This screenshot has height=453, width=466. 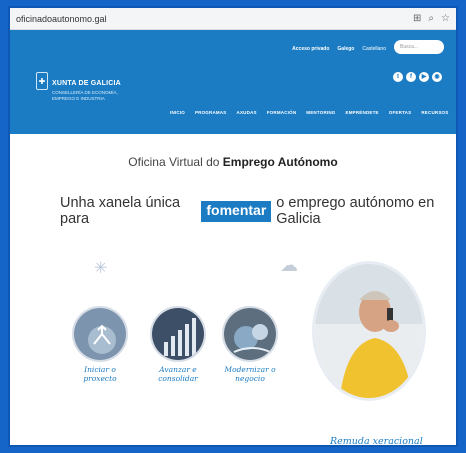 What do you see at coordinates (417, 18) in the screenshot?
I see `translate-icon: ⊞` at bounding box center [417, 18].